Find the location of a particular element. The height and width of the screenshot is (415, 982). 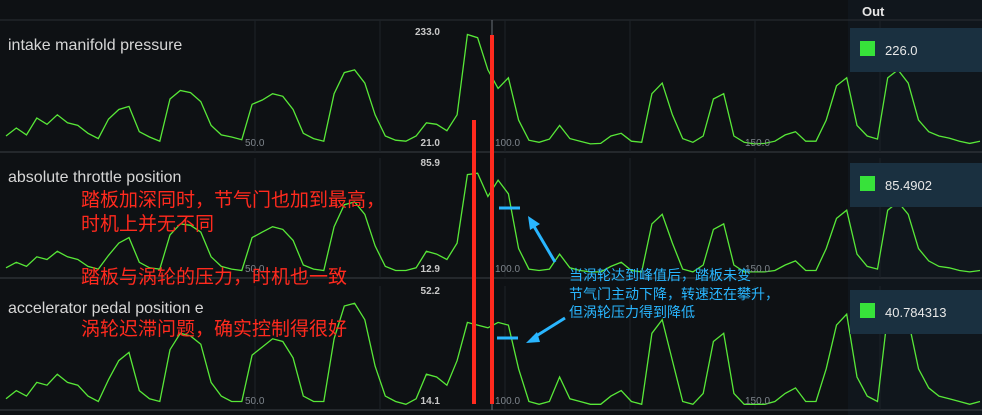

y-min-label-2: 12.9 is located at coordinates (431, 269).